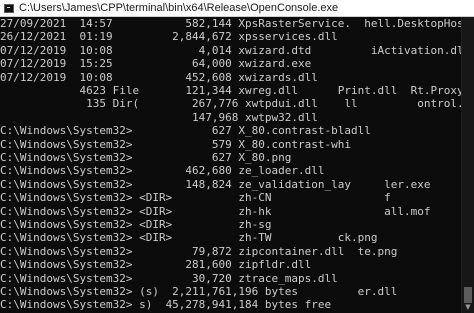  What do you see at coordinates (156, 64) in the screenshot?
I see `console-line: 07/12/2019 15:25 64,000 xwizard.exe` at bounding box center [156, 64].